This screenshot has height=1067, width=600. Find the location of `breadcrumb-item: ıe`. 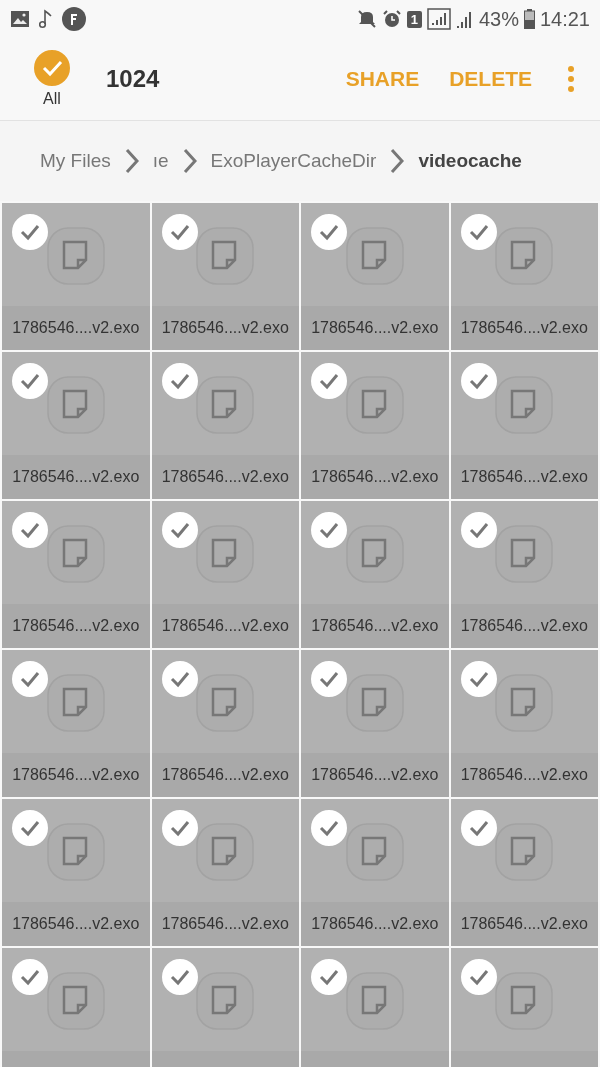

breadcrumb-item: ıe is located at coordinates (160, 161).